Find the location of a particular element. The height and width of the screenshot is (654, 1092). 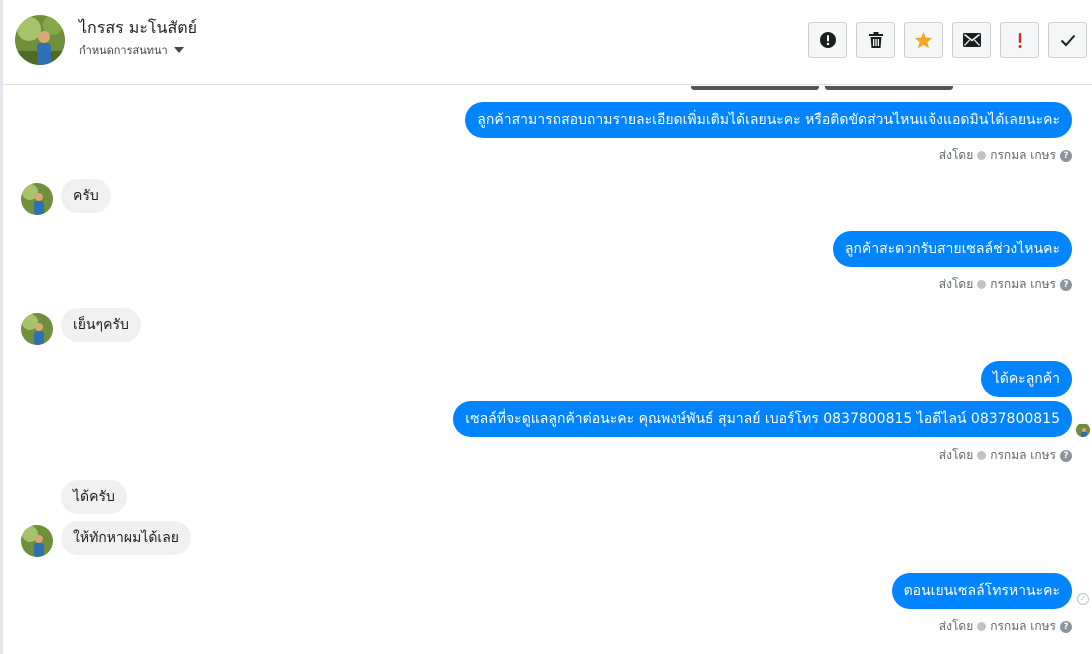

mark-spam-button is located at coordinates (827, 40).